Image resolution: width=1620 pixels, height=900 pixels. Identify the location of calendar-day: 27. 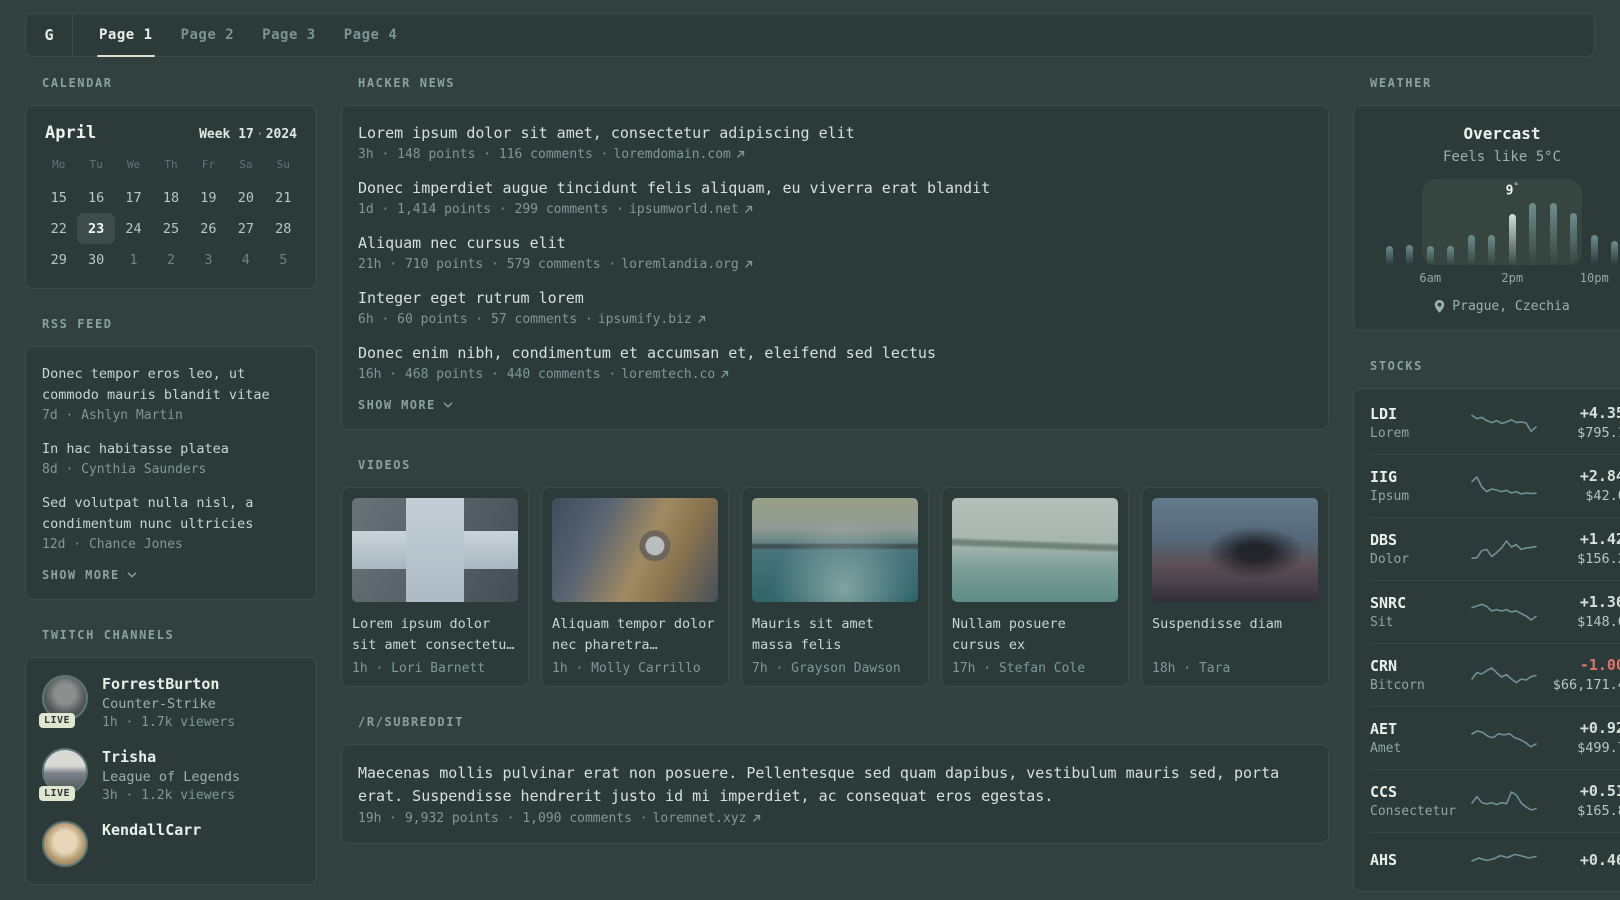
(245, 228).